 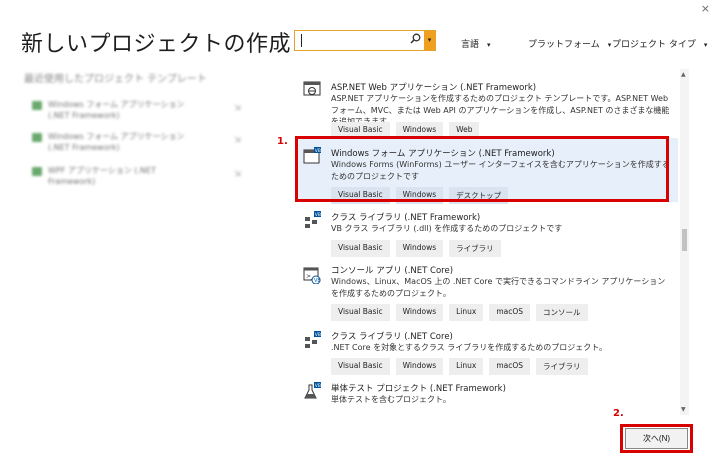 What do you see at coordinates (365, 40) in the screenshot?
I see `template-search-input: ▾` at bounding box center [365, 40].